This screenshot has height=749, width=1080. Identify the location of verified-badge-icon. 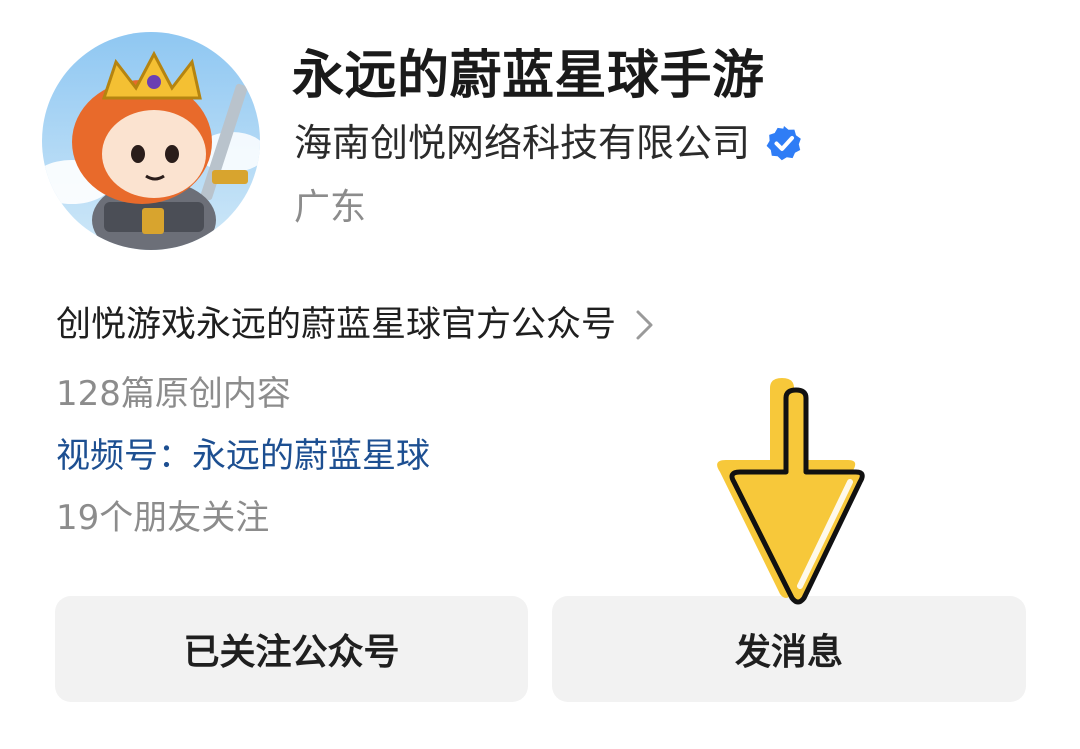
(784, 143).